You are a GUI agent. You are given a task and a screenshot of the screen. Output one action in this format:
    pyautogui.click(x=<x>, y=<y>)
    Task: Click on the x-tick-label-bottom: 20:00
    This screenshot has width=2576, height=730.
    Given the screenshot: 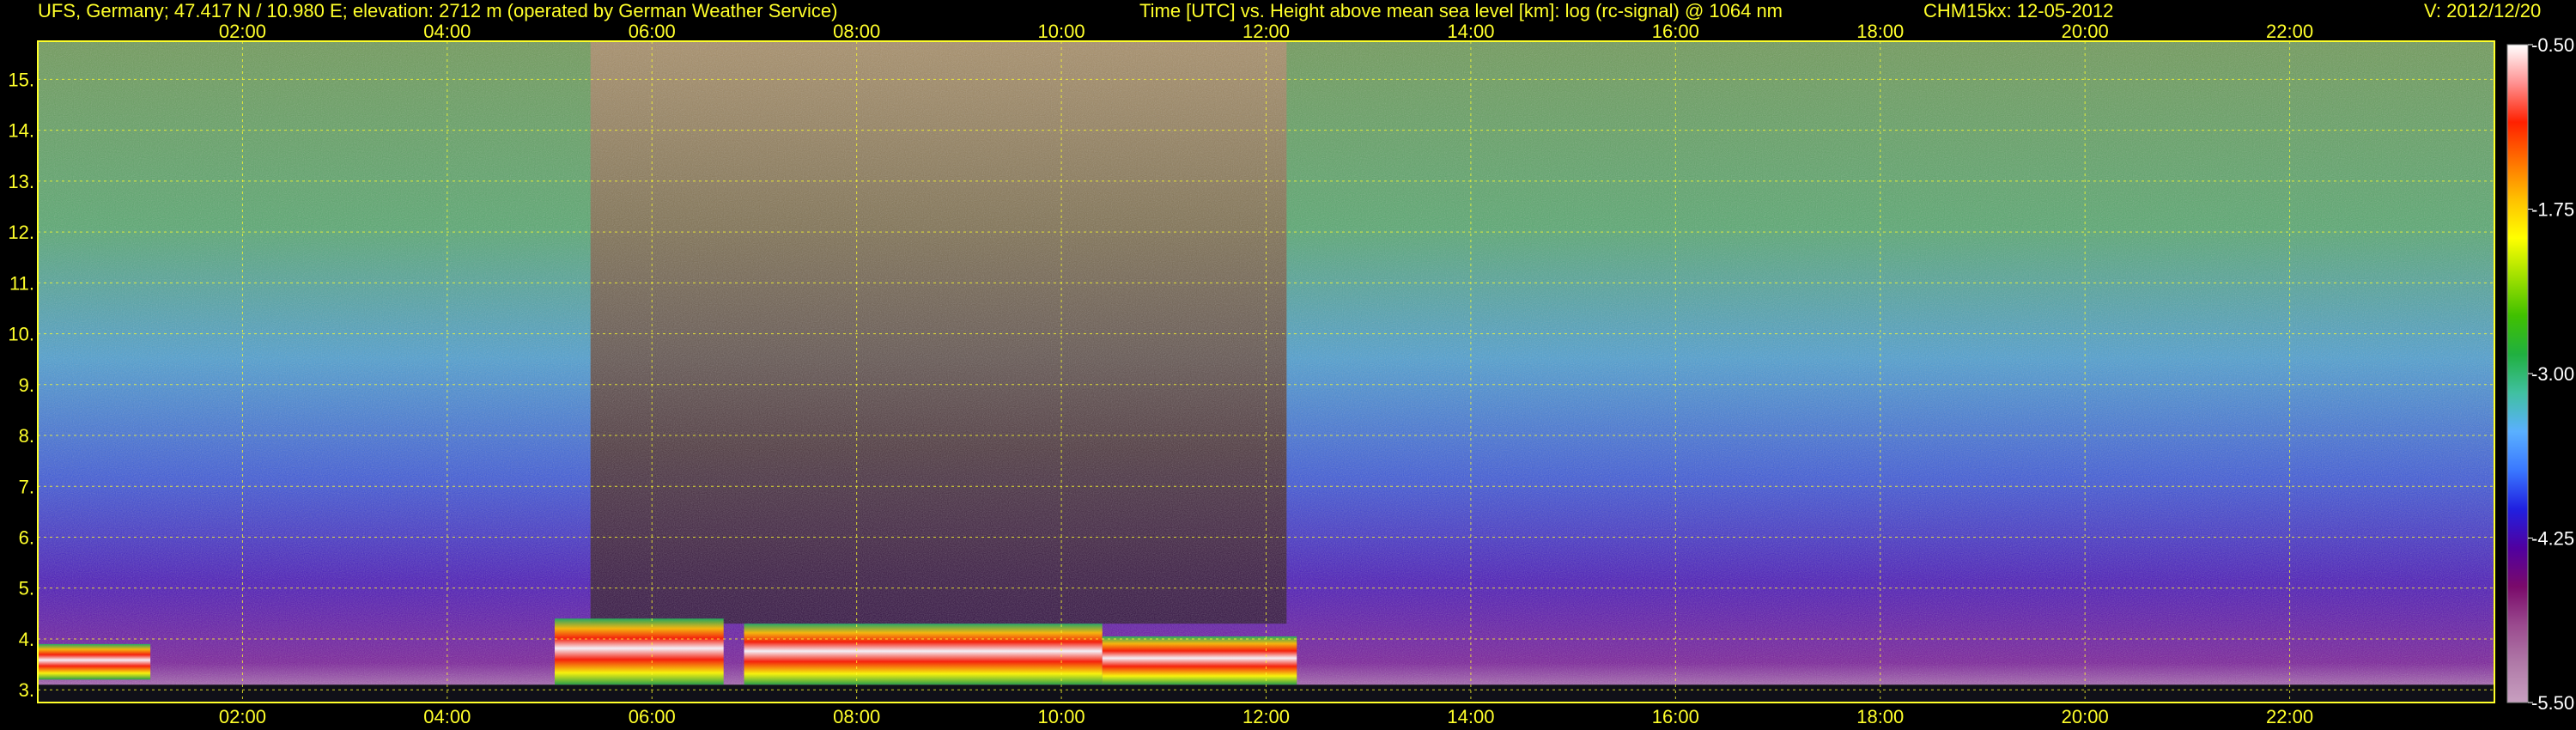 What is the action you would take?
    pyautogui.click(x=2085, y=716)
    